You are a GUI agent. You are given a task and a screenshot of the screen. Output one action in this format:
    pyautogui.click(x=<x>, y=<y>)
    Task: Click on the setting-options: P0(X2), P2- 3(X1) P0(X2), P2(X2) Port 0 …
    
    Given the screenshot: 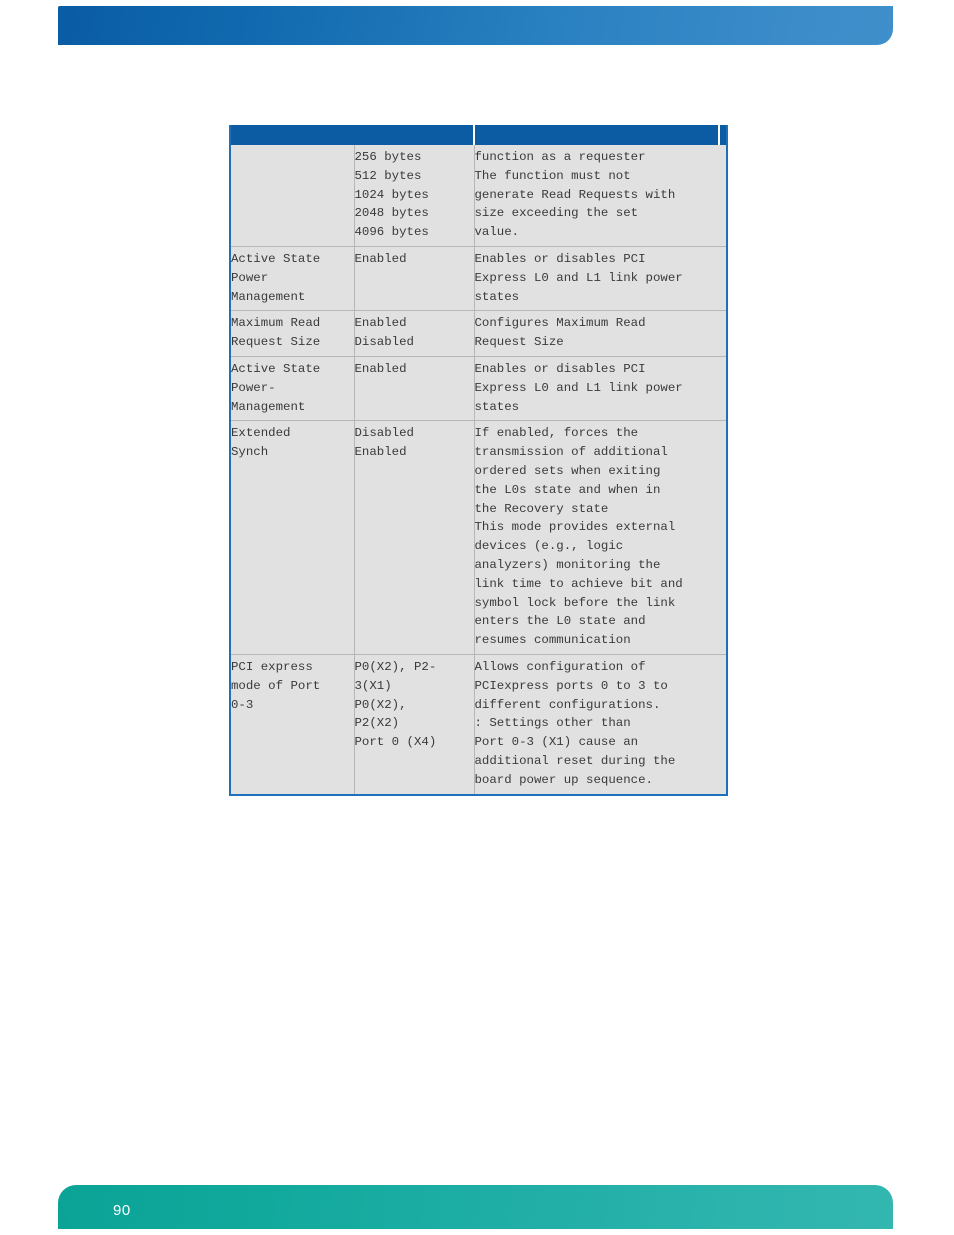 What is the action you would take?
    pyautogui.click(x=414, y=724)
    